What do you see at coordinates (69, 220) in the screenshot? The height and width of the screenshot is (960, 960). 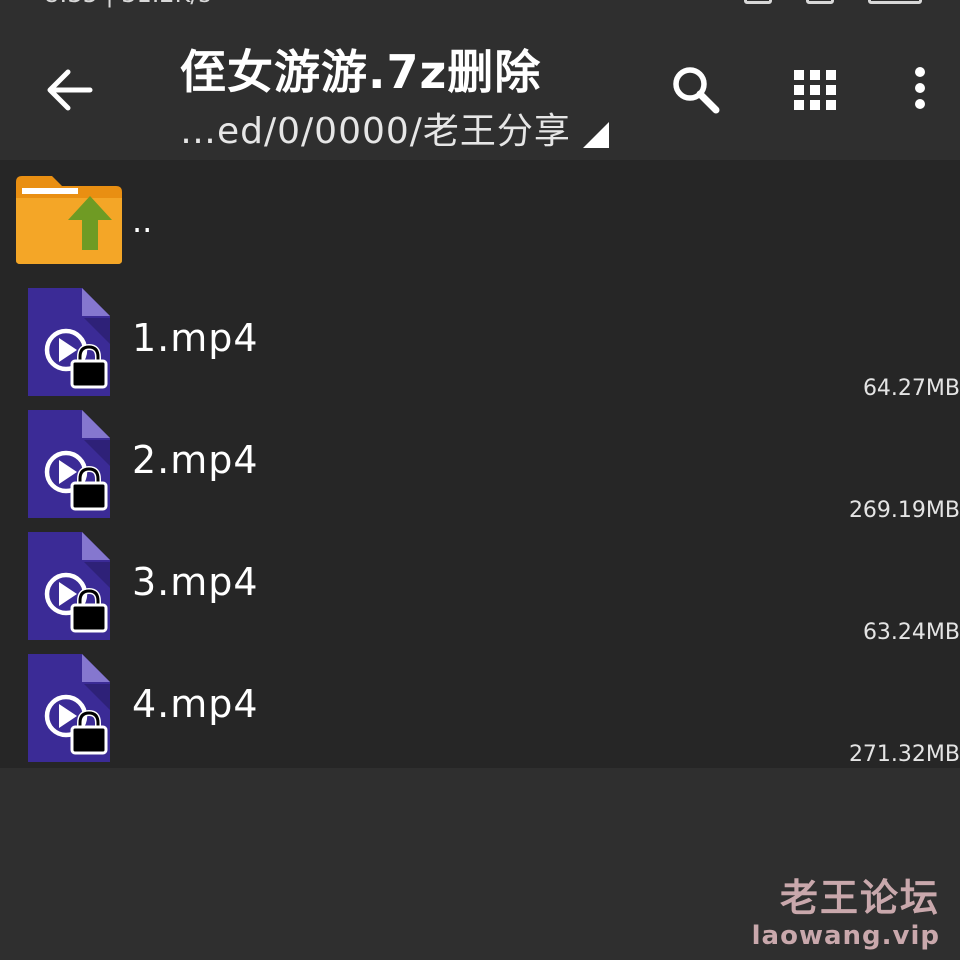 I see `folder-up-icon` at bounding box center [69, 220].